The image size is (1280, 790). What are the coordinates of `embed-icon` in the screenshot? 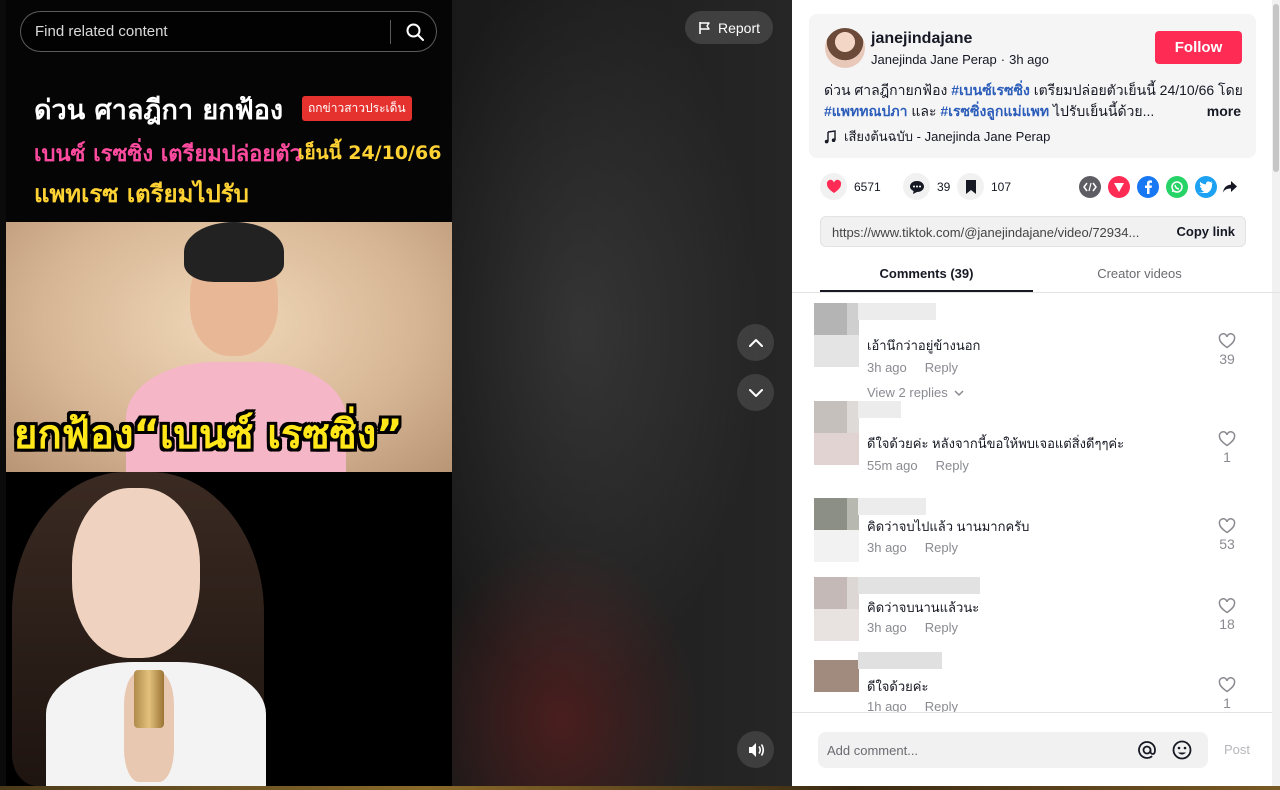 It's located at (1090, 187).